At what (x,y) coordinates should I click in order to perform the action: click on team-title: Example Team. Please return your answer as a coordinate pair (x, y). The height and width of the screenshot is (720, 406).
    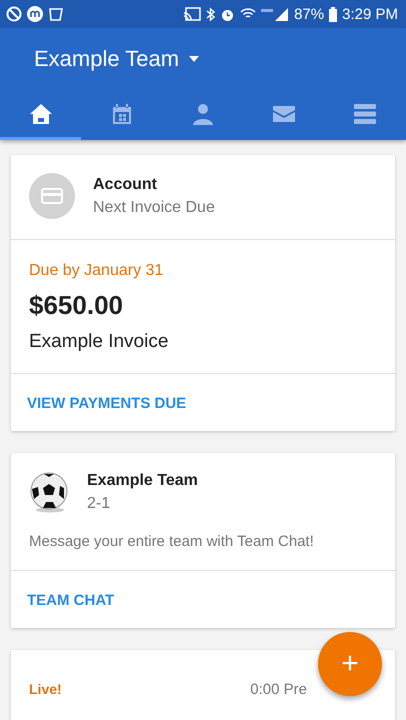
    Looking at the image, I should click on (107, 59).